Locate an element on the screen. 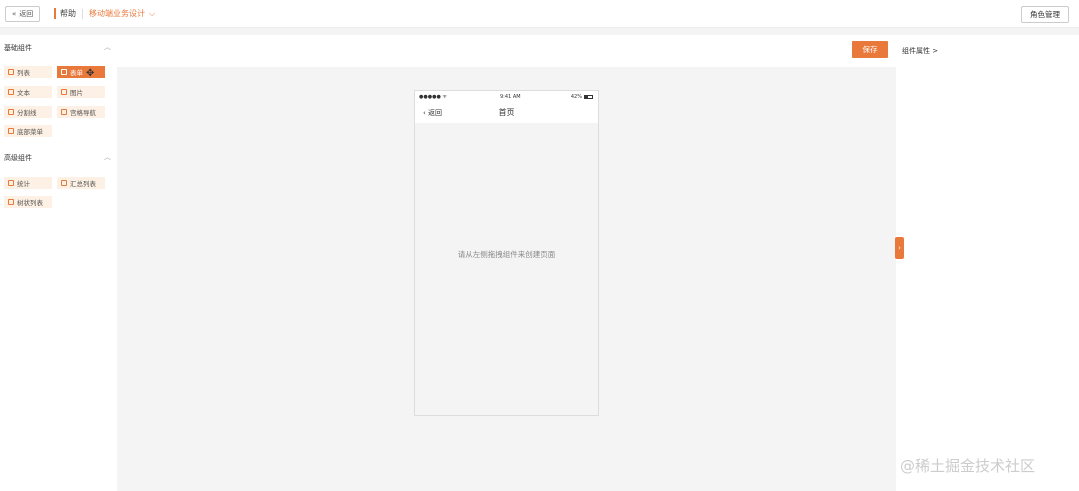  list-icon is located at coordinates (11, 72).